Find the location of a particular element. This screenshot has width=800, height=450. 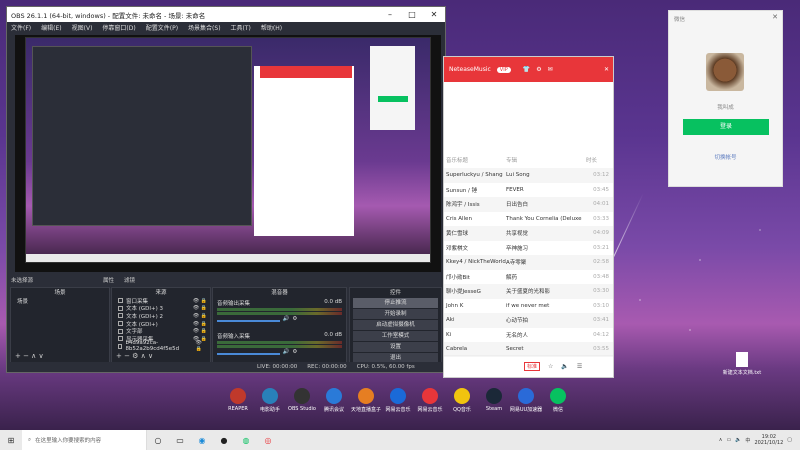

controls-title: 控件 is located at coordinates (395, 293).